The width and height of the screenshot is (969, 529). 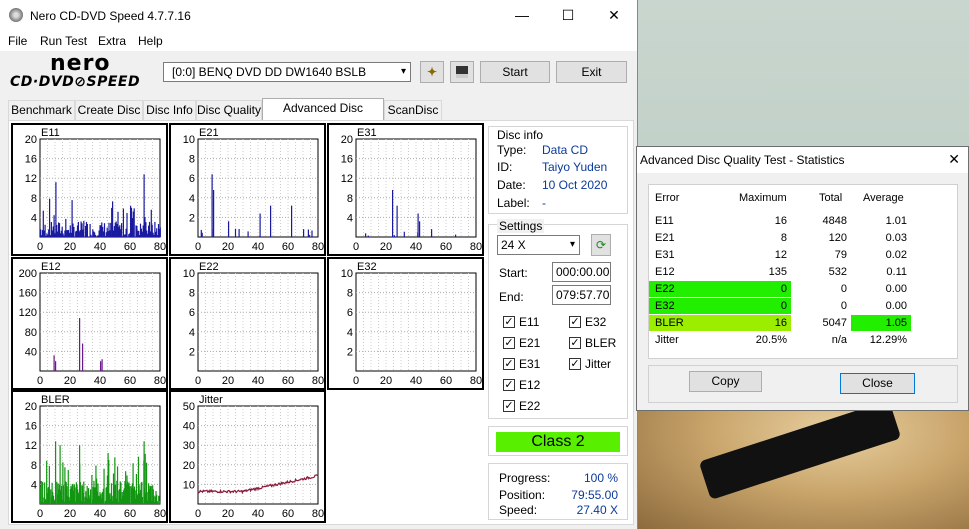 What do you see at coordinates (229, 110) in the screenshot?
I see `tab-disc-quality: Disc Quality` at bounding box center [229, 110].